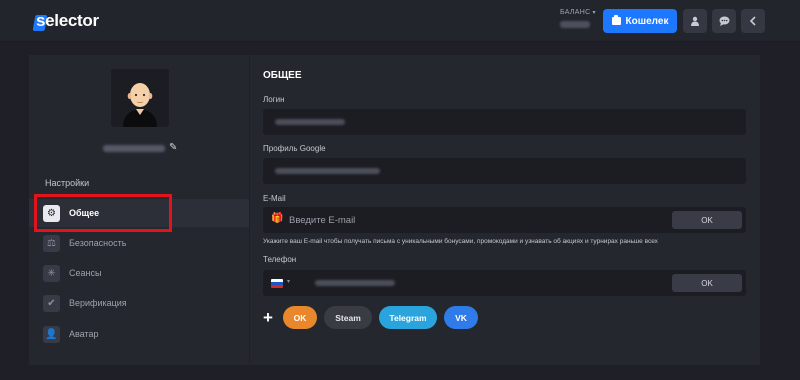 The width and height of the screenshot is (800, 380). Describe the element at coordinates (408, 317) in the screenshot. I see `social-telegram-button: Telegram` at that location.